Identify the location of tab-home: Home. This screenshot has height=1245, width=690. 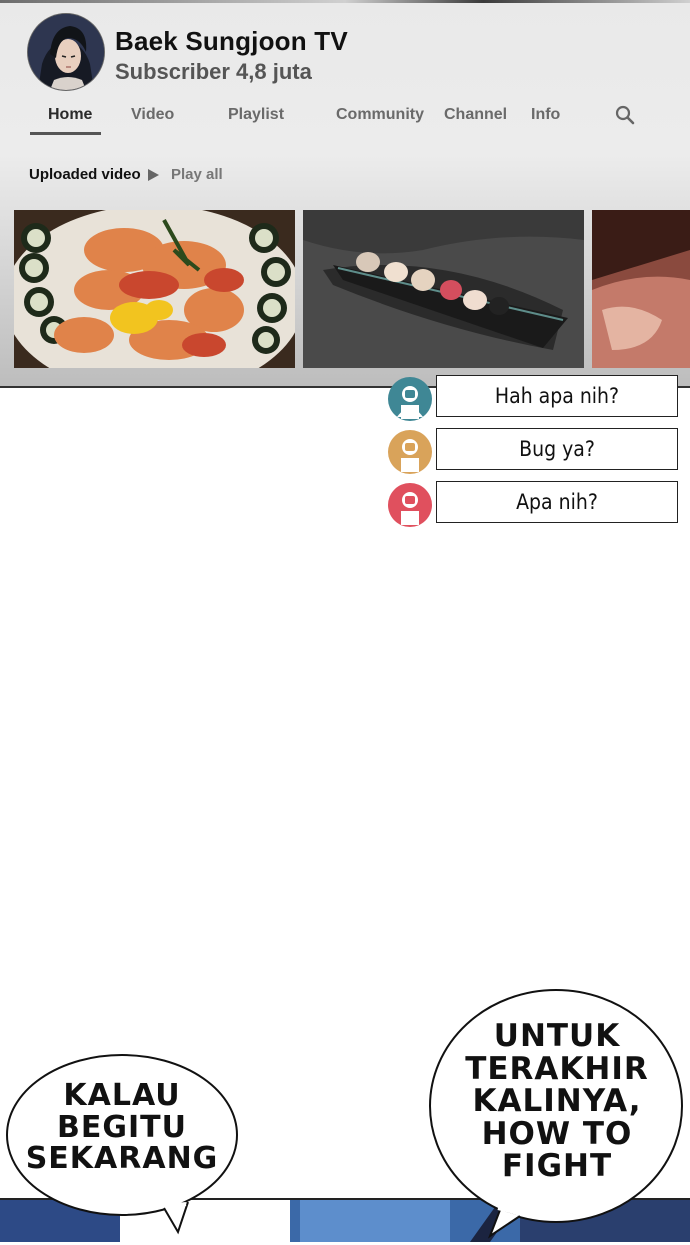
(70, 115).